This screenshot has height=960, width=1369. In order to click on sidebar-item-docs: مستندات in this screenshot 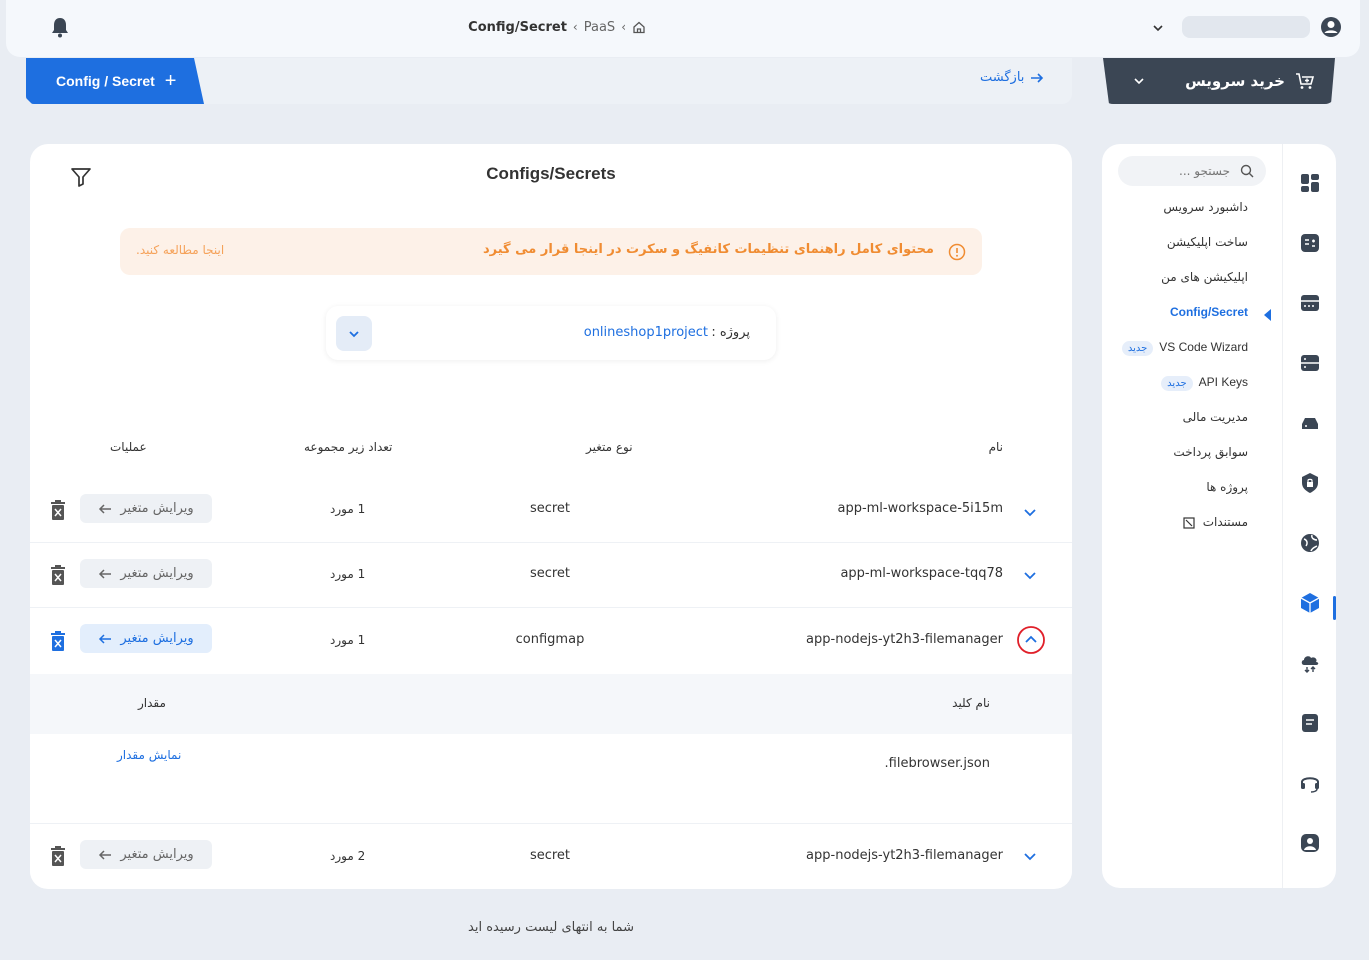, I will do `click(1215, 522)`.